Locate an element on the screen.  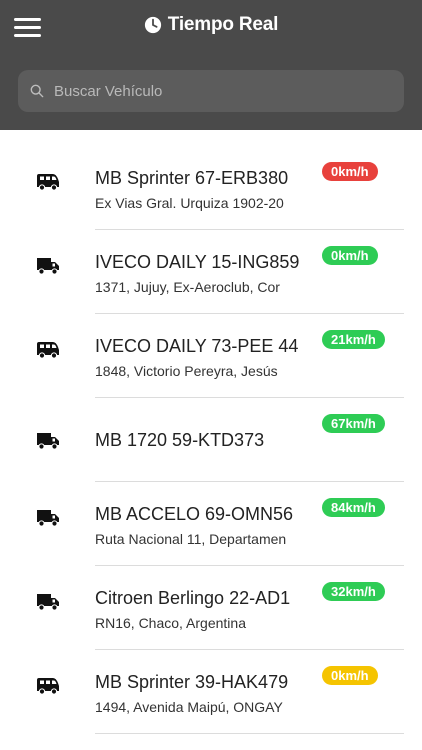
vehicle-name: MB Sprinter 67-ERB380 is located at coordinates (192, 178).